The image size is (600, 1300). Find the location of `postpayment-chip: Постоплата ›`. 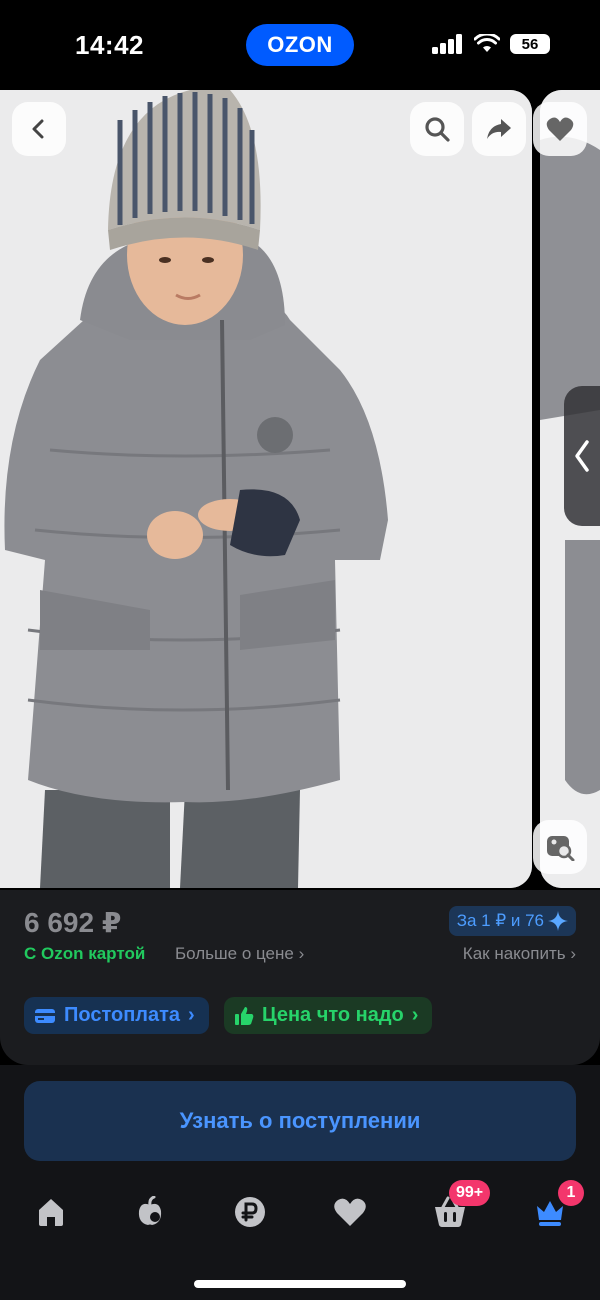

postpayment-chip: Постоплата › is located at coordinates (116, 1015).